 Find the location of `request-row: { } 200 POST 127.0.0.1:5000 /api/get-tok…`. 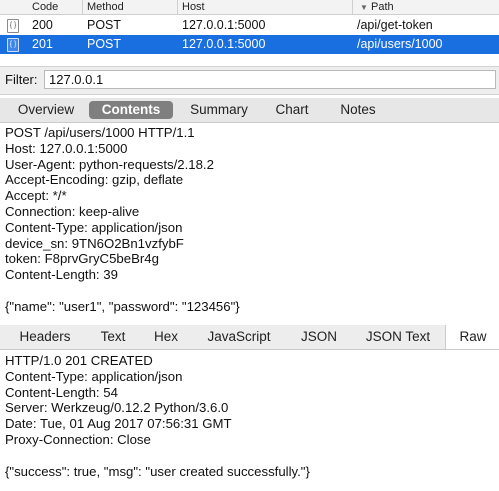

request-row: { } 200 POST 127.0.0.1:5000 /api/get-tok… is located at coordinates (249, 25).